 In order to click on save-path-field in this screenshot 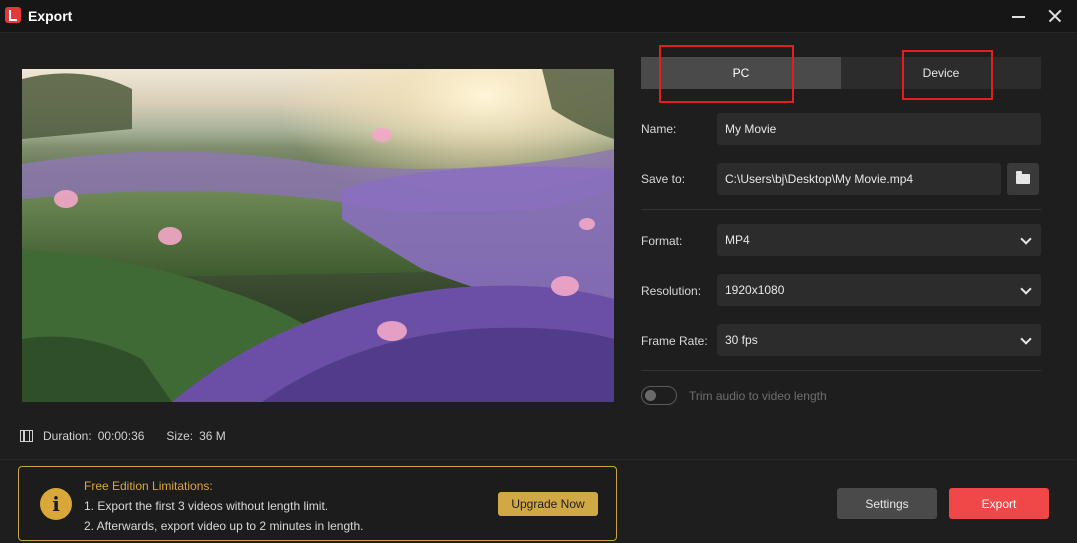, I will do `click(859, 179)`.